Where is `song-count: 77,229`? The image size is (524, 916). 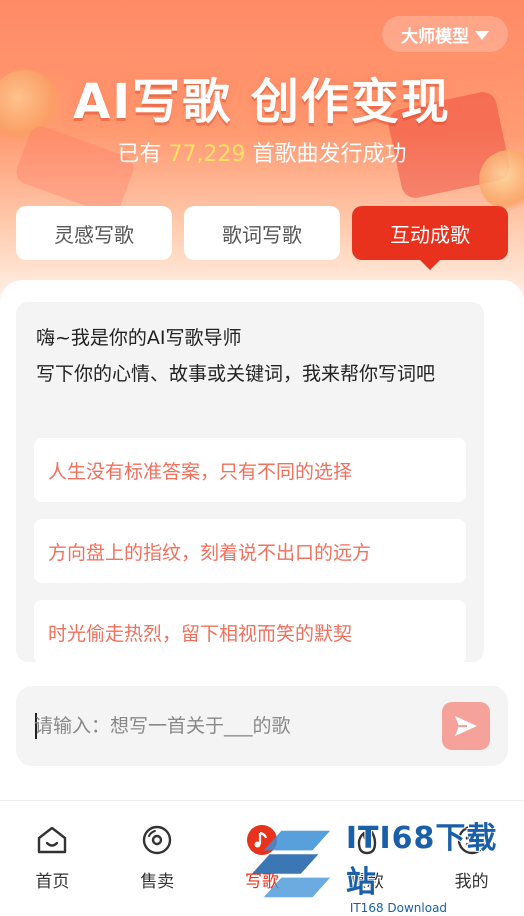
song-count: 77,229 is located at coordinates (207, 154).